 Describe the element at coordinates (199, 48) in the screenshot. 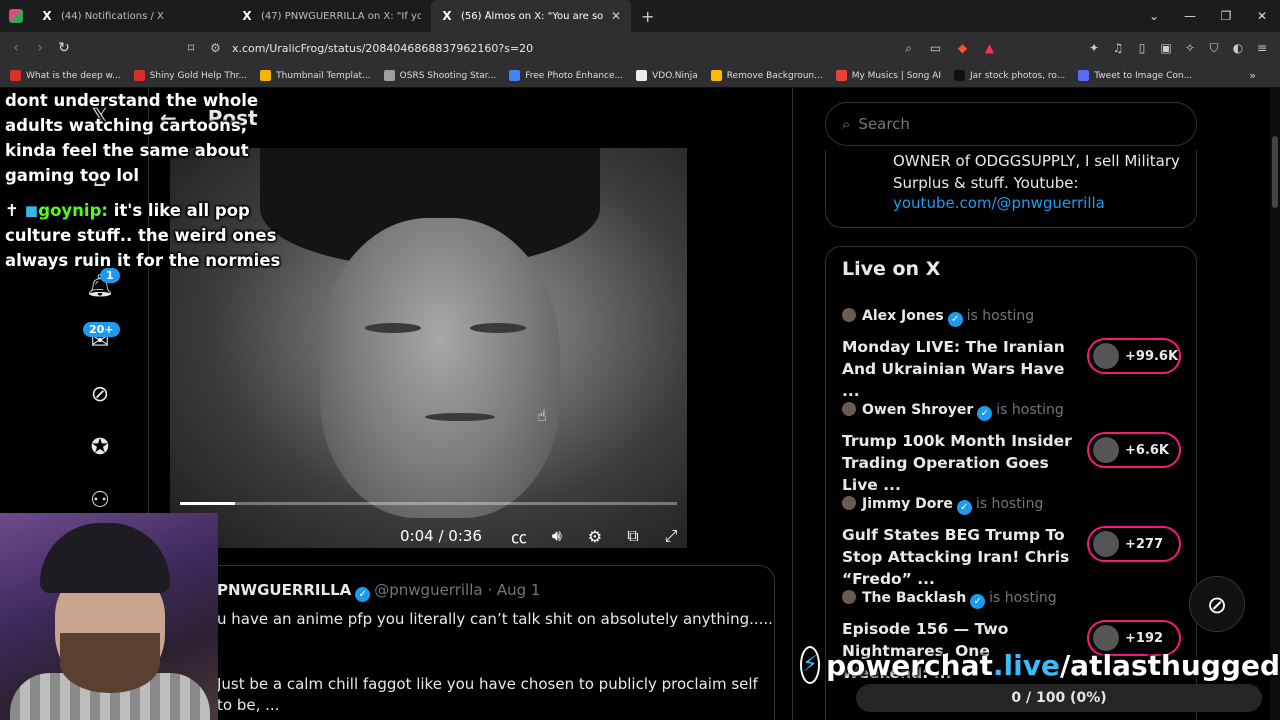

I see `bookmark-icon: ⌑` at that location.